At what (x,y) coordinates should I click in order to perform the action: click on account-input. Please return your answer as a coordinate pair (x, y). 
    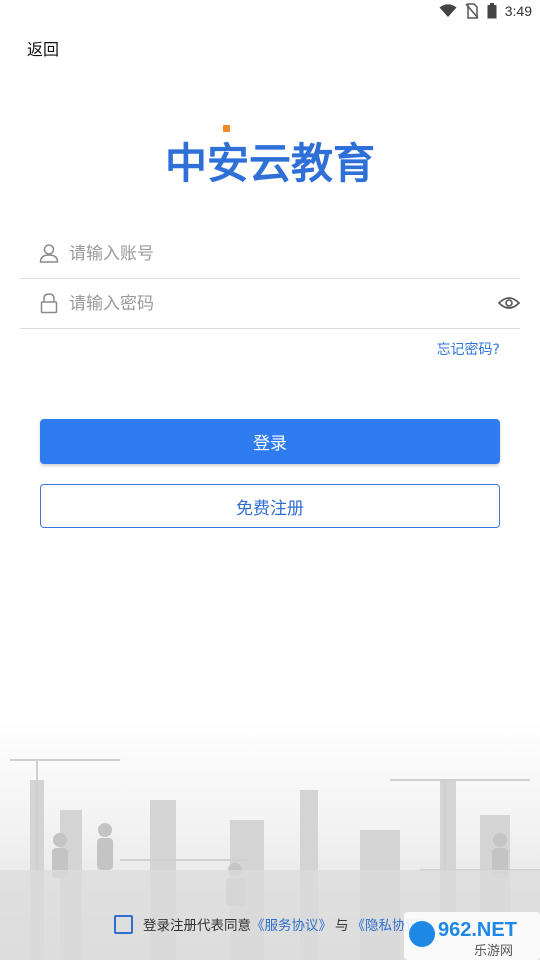
    Looking at the image, I should click on (269, 254).